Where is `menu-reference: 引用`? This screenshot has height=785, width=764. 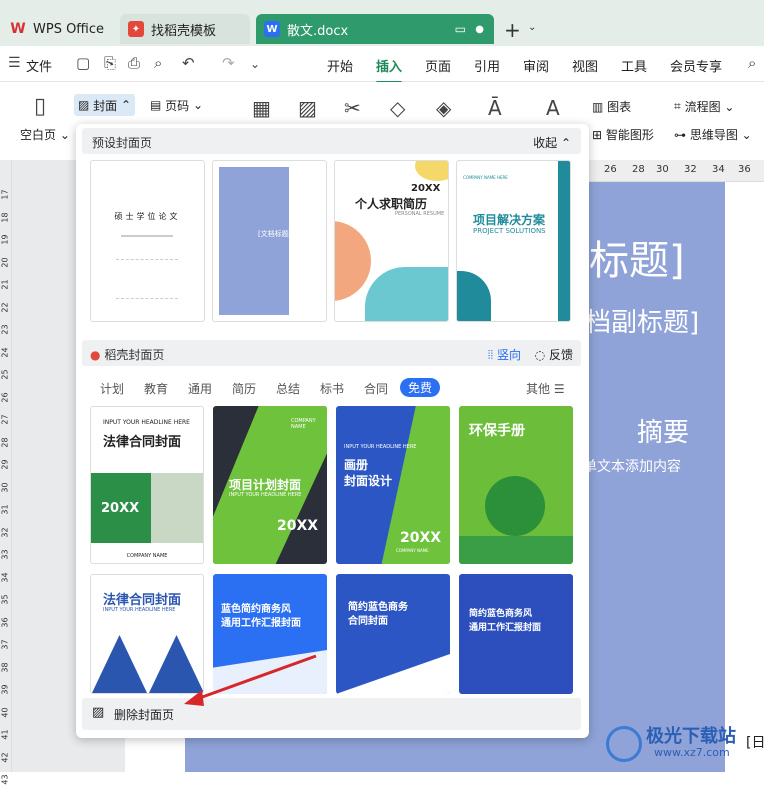 menu-reference: 引用 is located at coordinates (487, 65).